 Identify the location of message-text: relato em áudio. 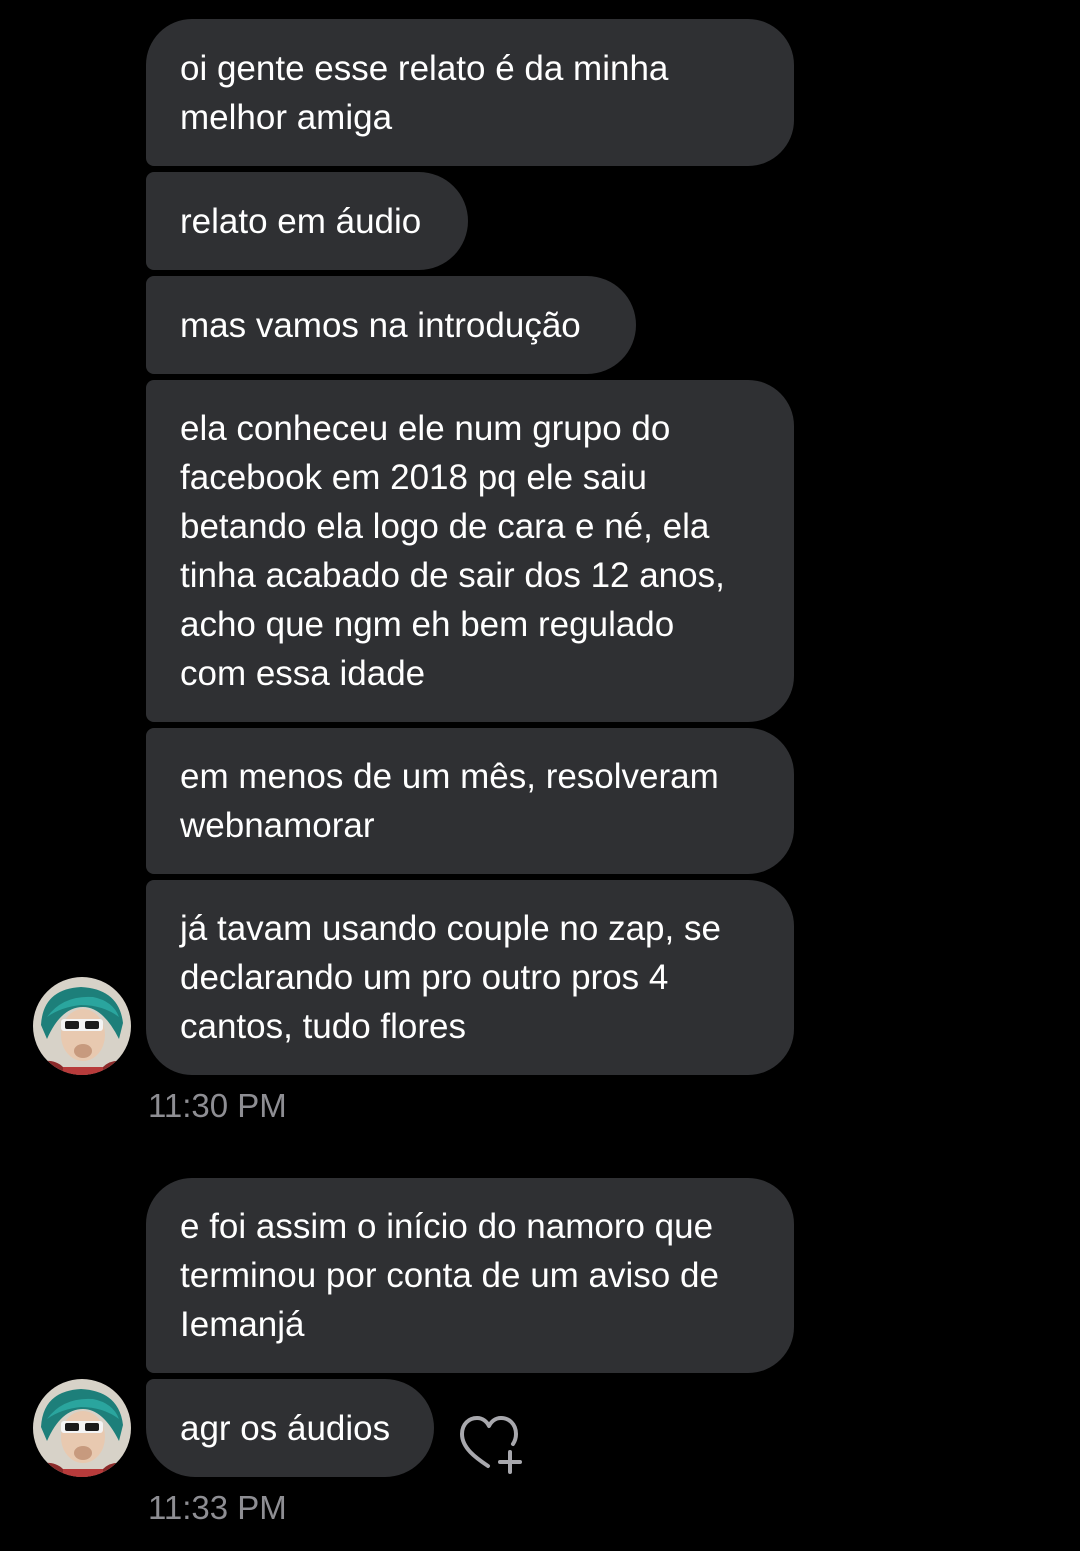
(301, 221).